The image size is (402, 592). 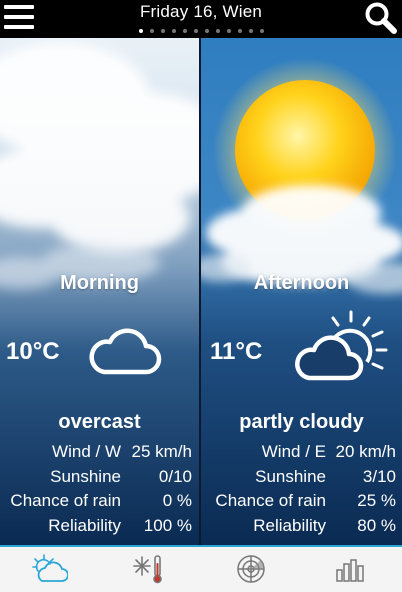 I want to click on weather-forecast-icon, so click(x=50, y=568).